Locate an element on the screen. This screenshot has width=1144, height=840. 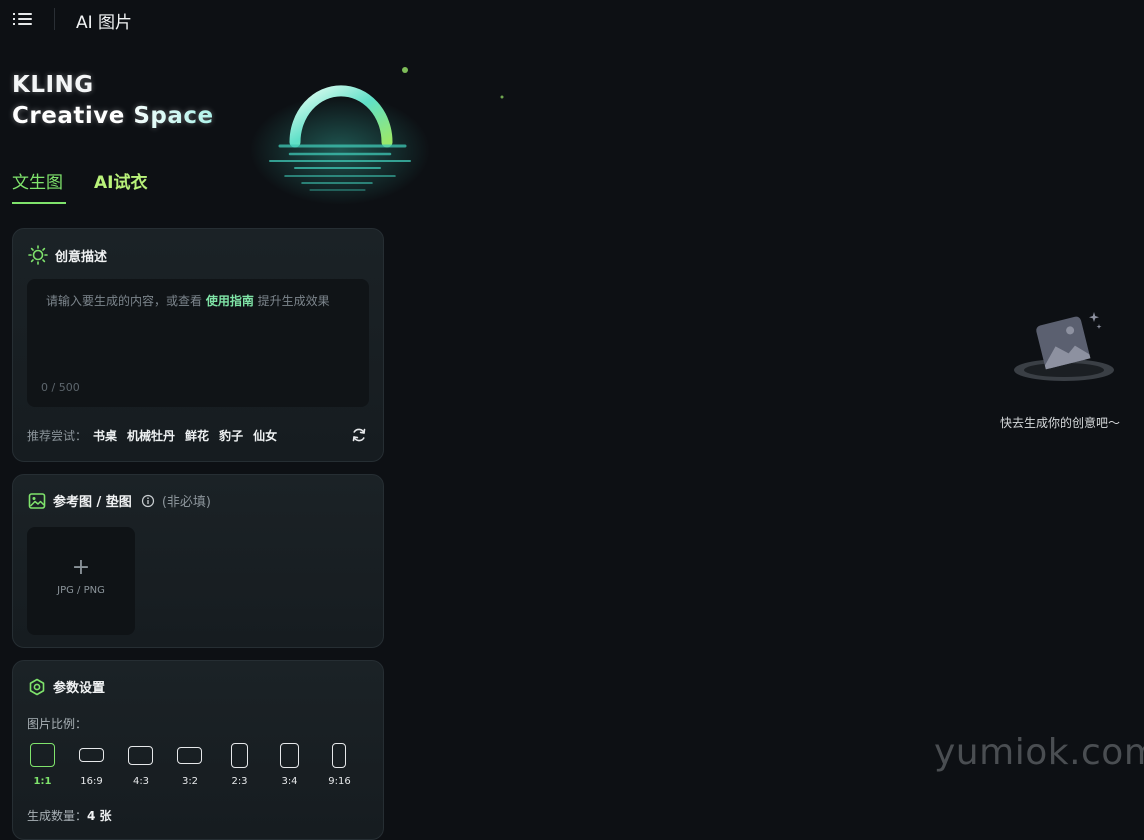
active-tab-indicator is located at coordinates (39, 203).